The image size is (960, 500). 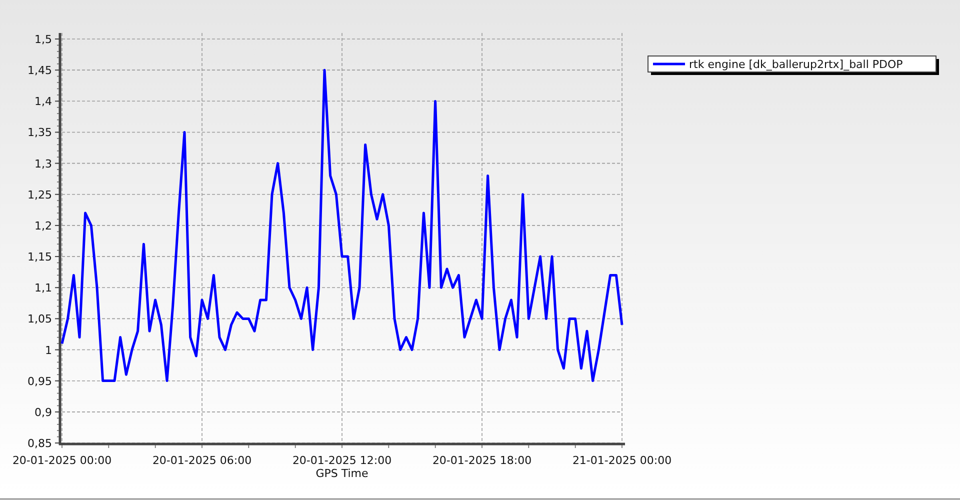 I want to click on y-tick-label: 1,35, so click(x=40, y=133).